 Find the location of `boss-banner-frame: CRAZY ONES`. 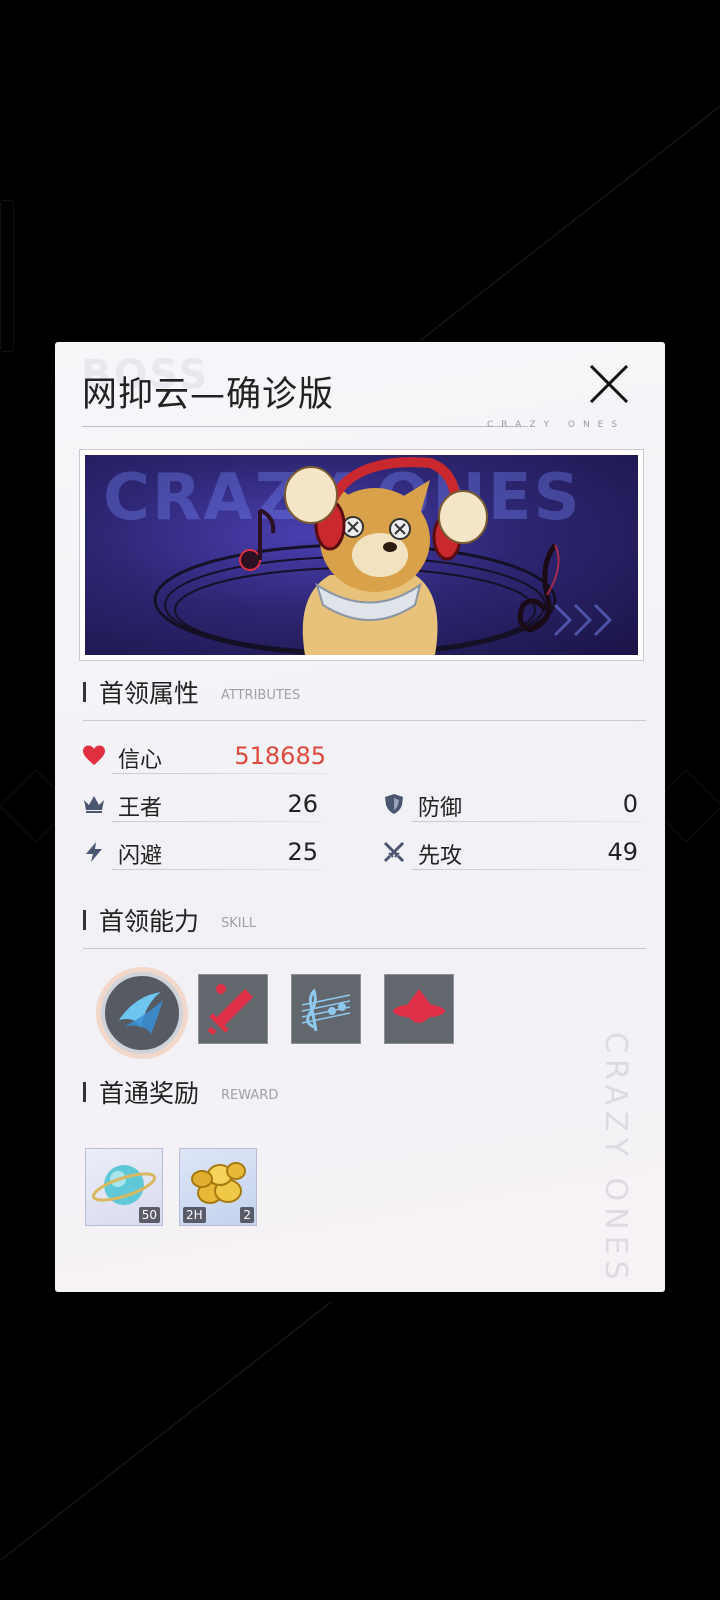

boss-banner-frame: CRAZY ONES is located at coordinates (361, 555).